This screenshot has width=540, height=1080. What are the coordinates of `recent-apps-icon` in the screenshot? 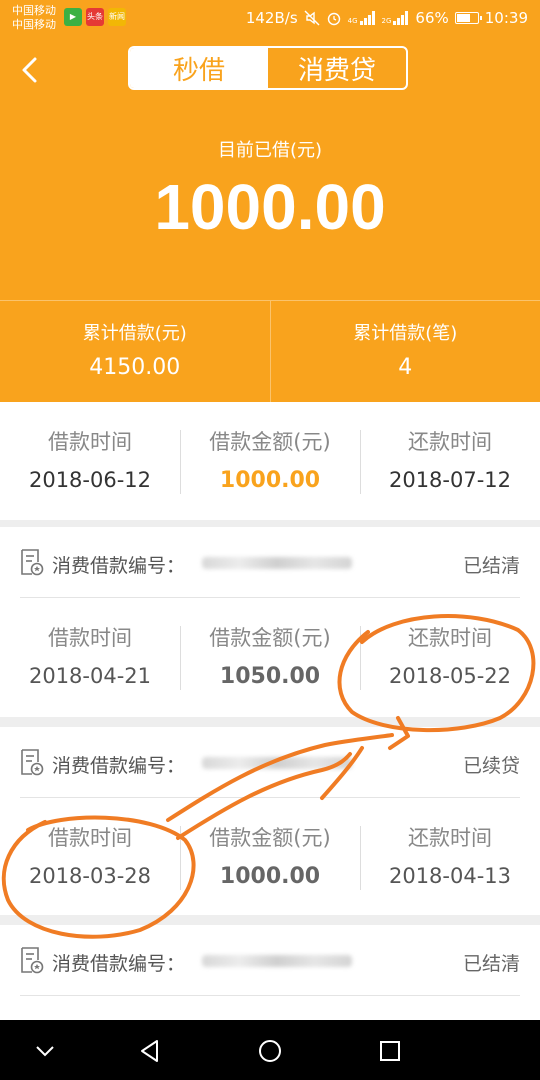 It's located at (390, 1051).